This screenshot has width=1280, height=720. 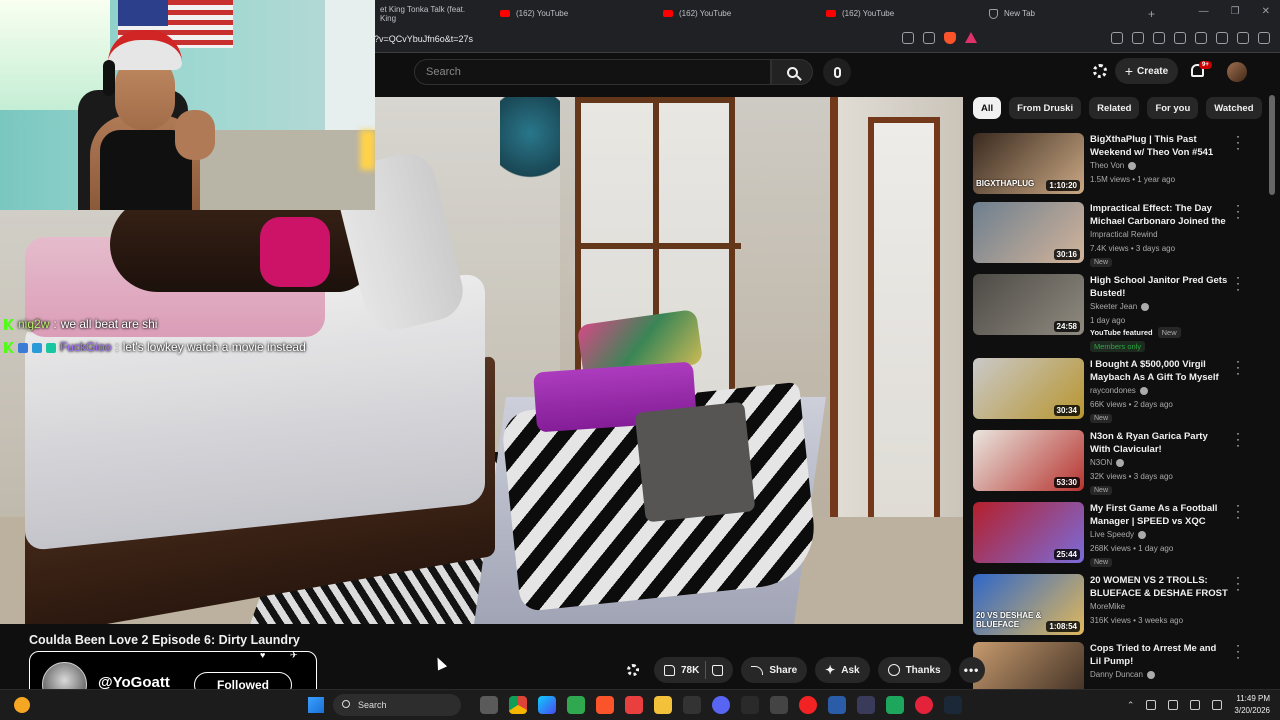 I want to click on chevron-up-icon: ⌃, so click(x=1131, y=705).